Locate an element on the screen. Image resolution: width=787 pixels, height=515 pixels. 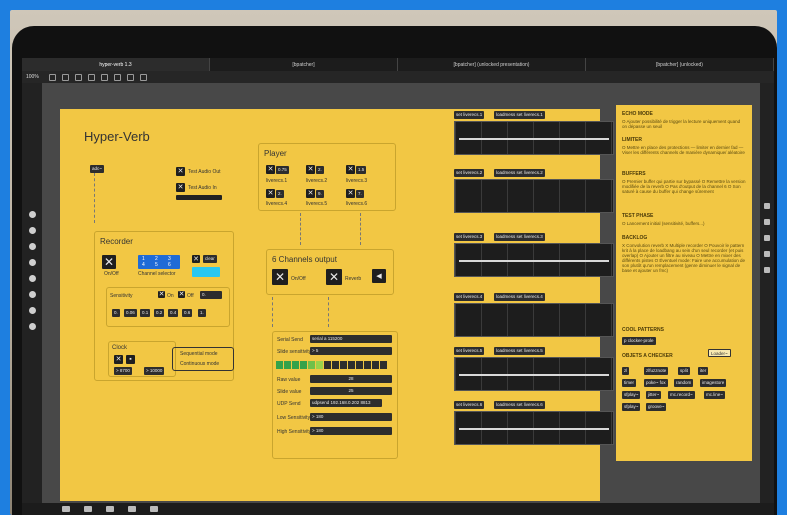
sens-preset-01: 0.1 is located at coordinates (145, 313).